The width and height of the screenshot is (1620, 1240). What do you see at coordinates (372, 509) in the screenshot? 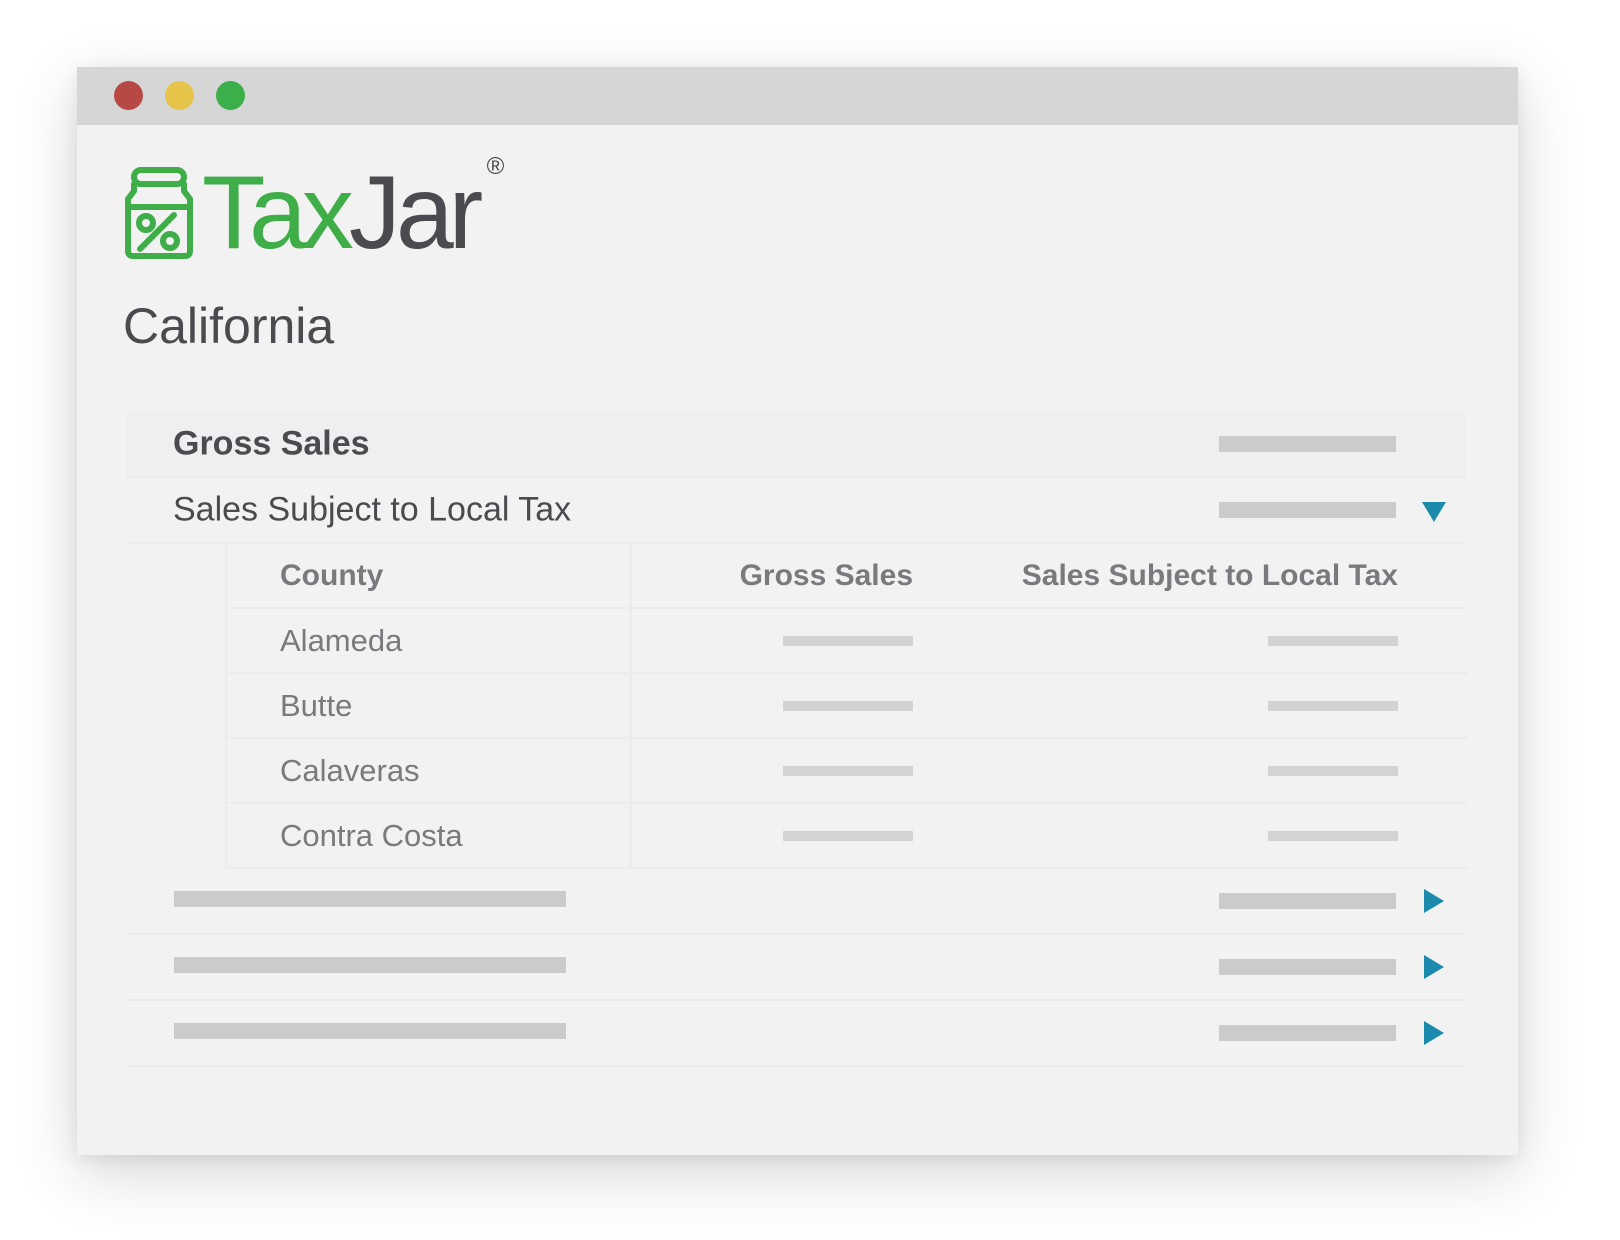
I see `local-tax-label: Sales Subject to Local Tax` at bounding box center [372, 509].